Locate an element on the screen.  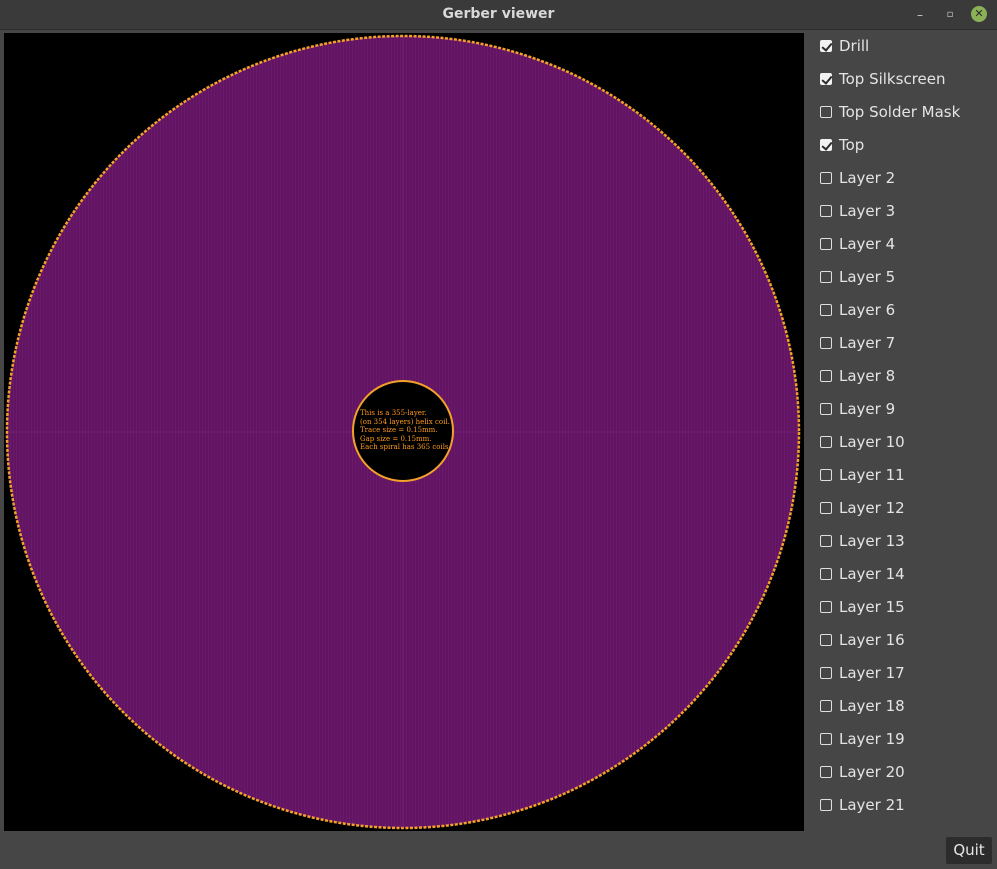
layer-toggle-layer-5: Layer 5 is located at coordinates (857, 277).